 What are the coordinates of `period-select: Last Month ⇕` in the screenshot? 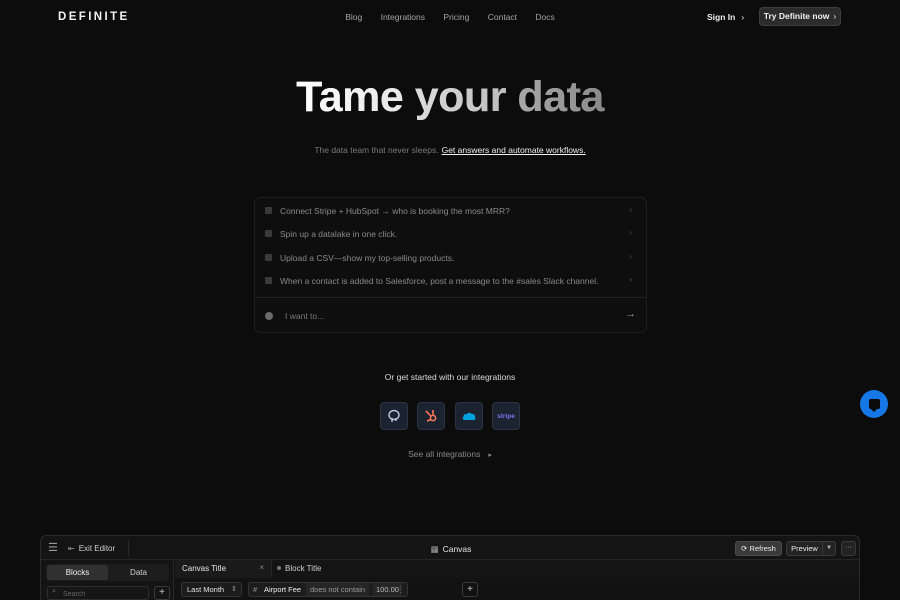 It's located at (211, 589).